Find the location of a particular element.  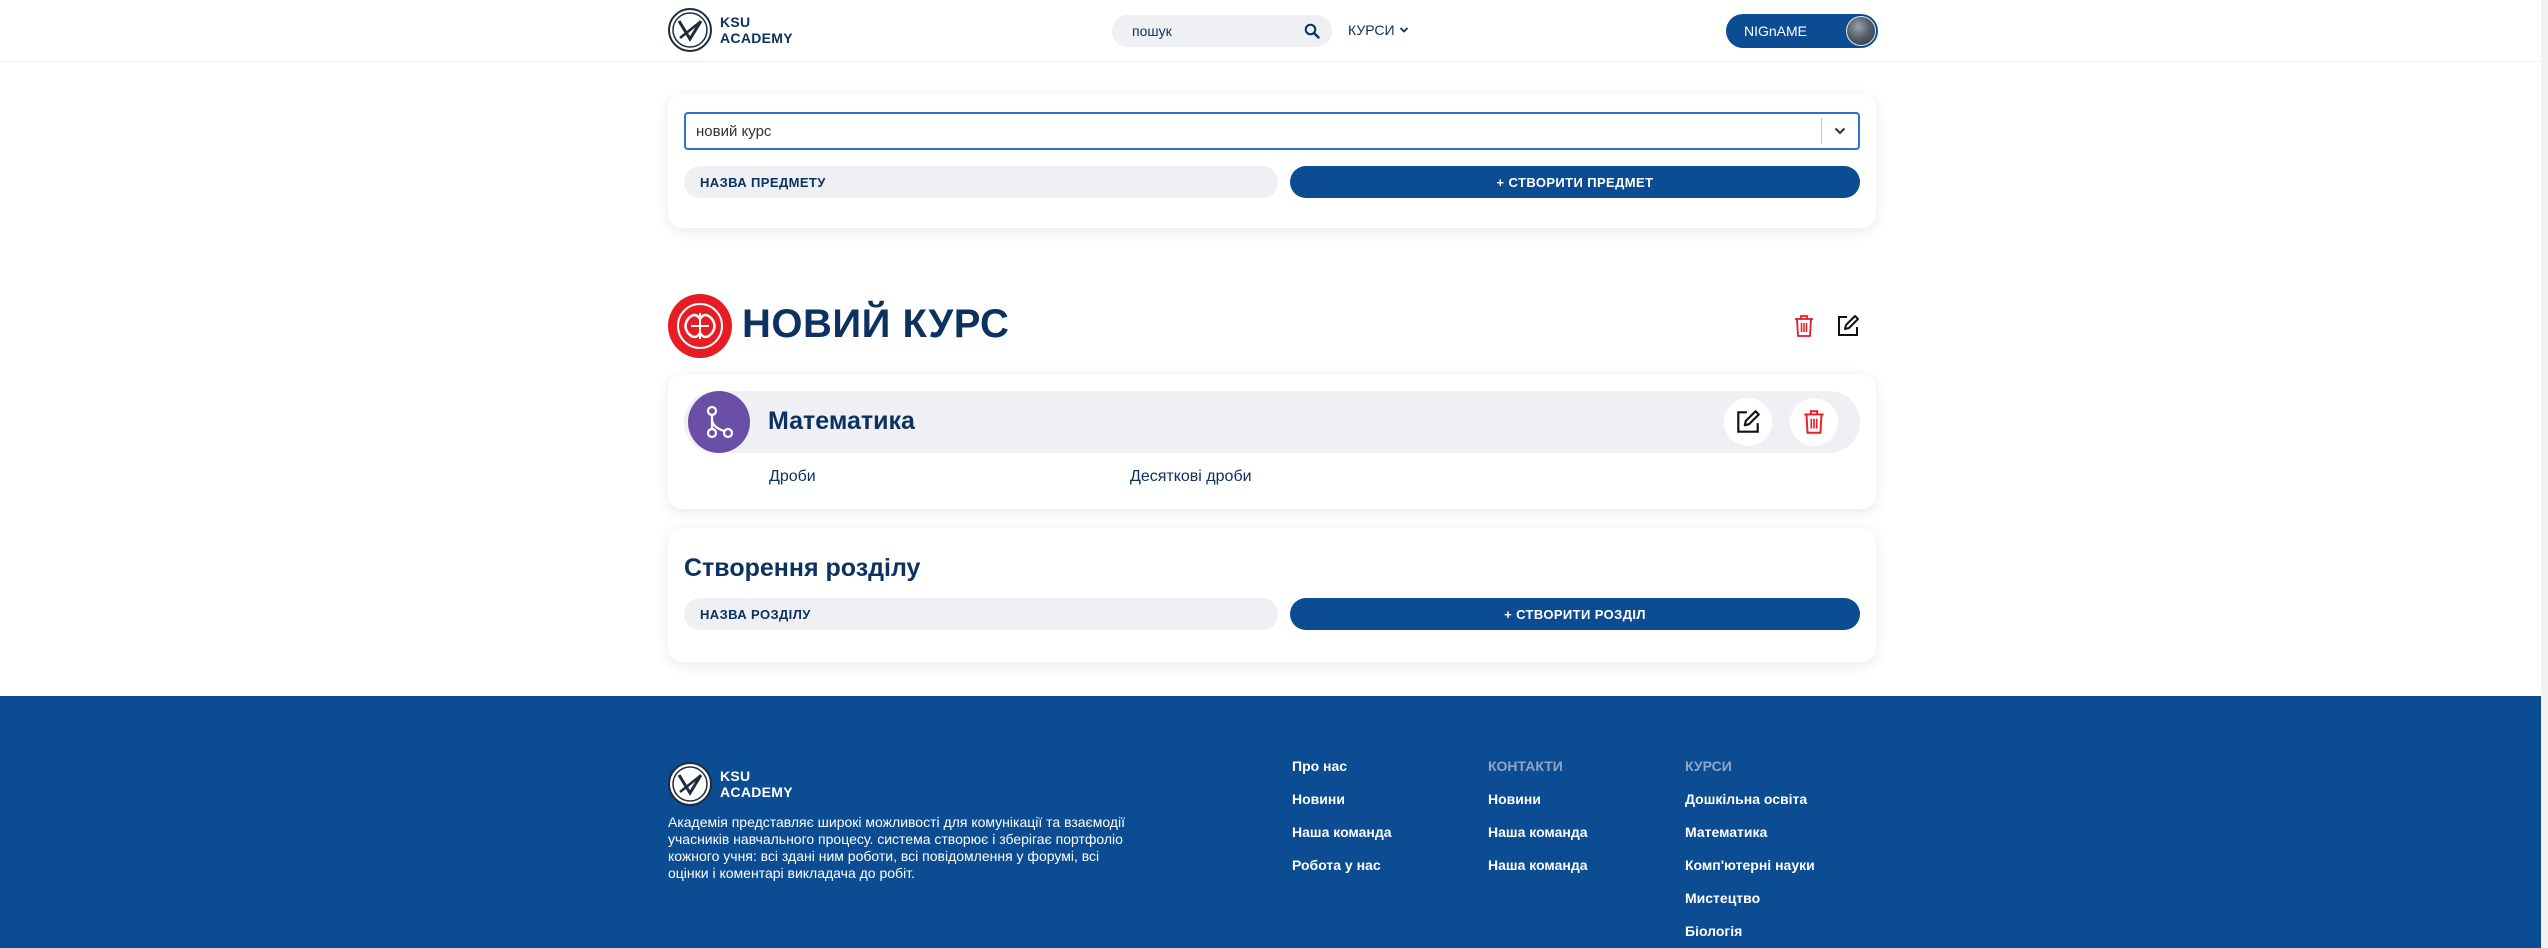

site-logo: KSU ACADEMY is located at coordinates (730, 30).